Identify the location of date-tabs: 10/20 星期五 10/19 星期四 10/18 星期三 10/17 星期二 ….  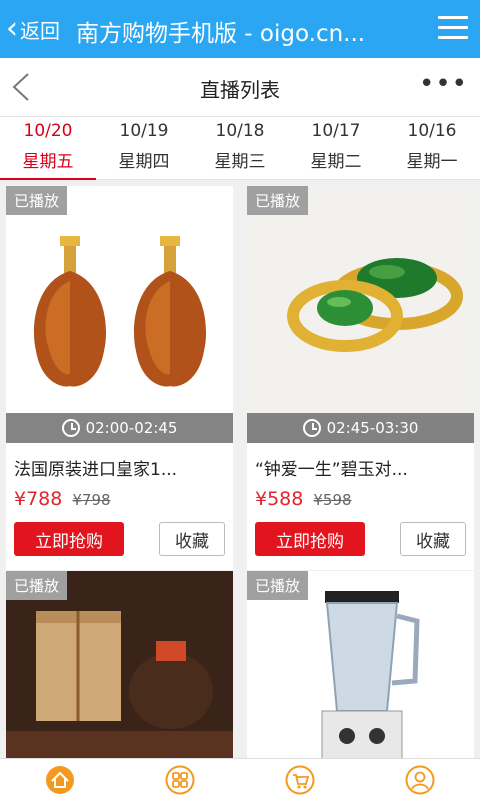
(240, 148).